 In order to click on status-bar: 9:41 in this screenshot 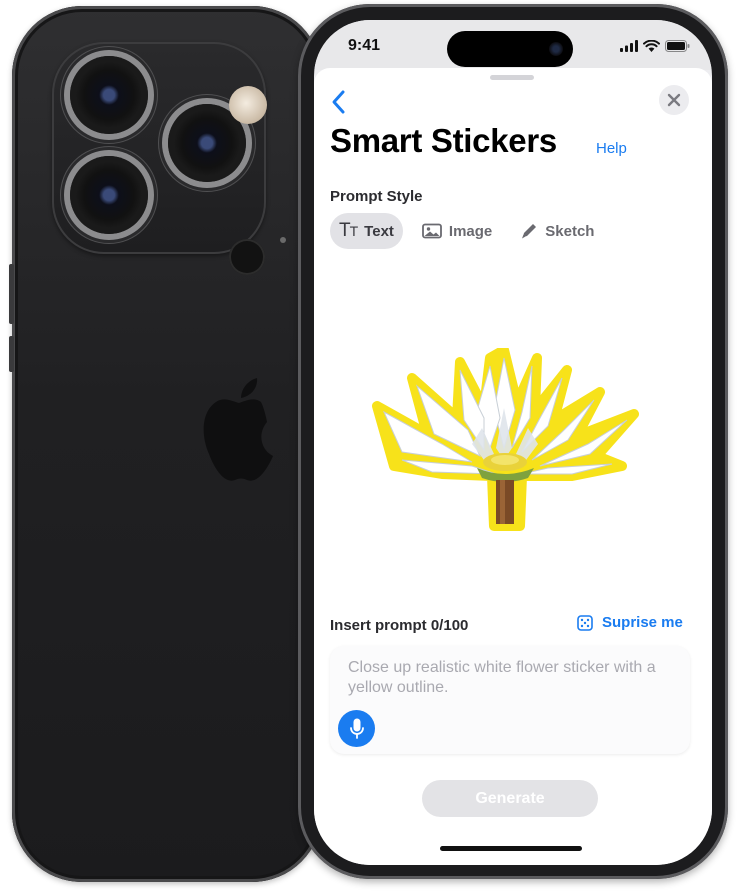, I will do `click(513, 45)`.